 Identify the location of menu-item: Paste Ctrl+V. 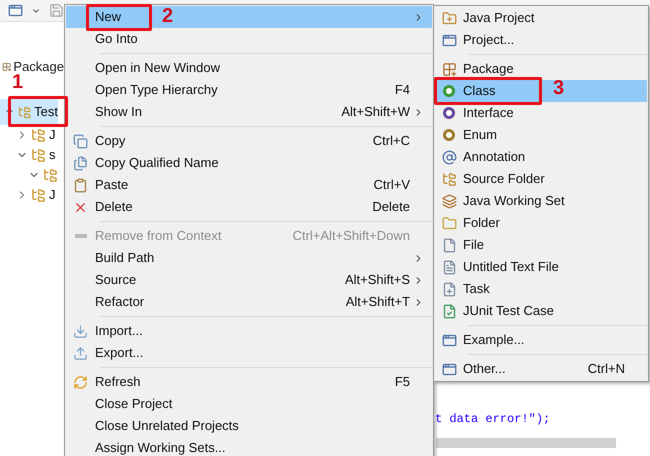
(249, 185).